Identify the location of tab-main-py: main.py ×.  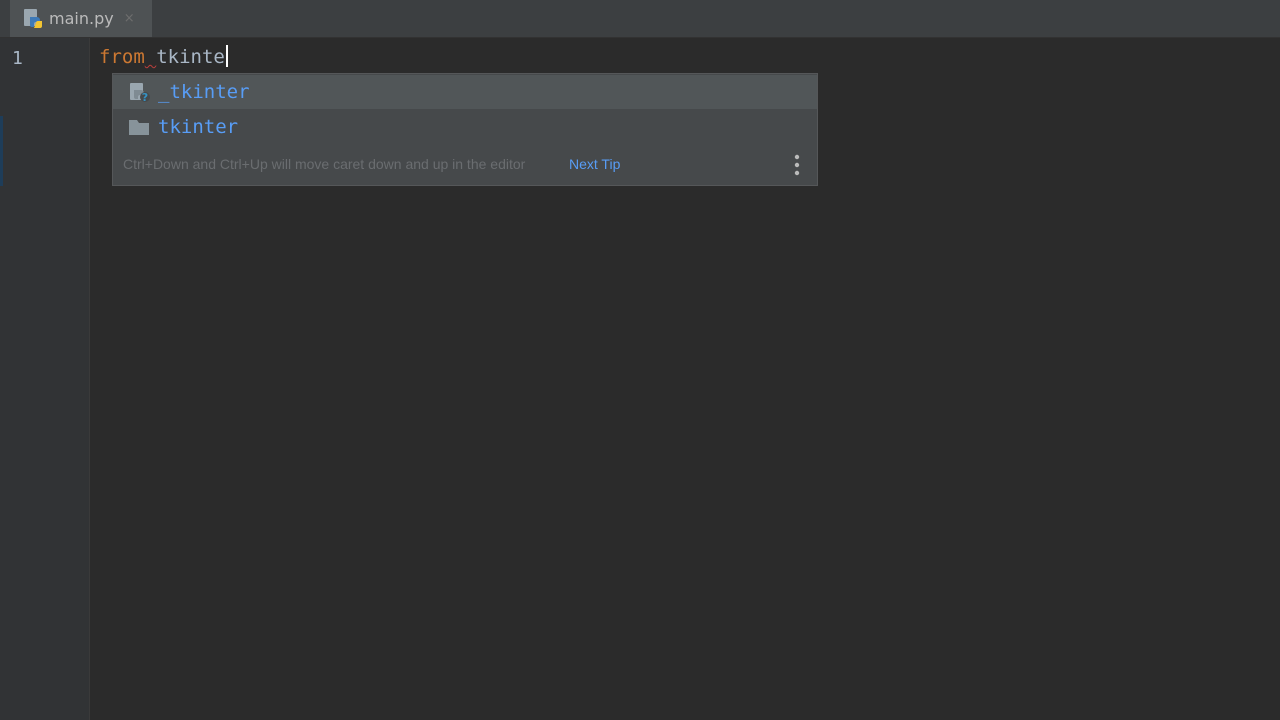
(81, 18).